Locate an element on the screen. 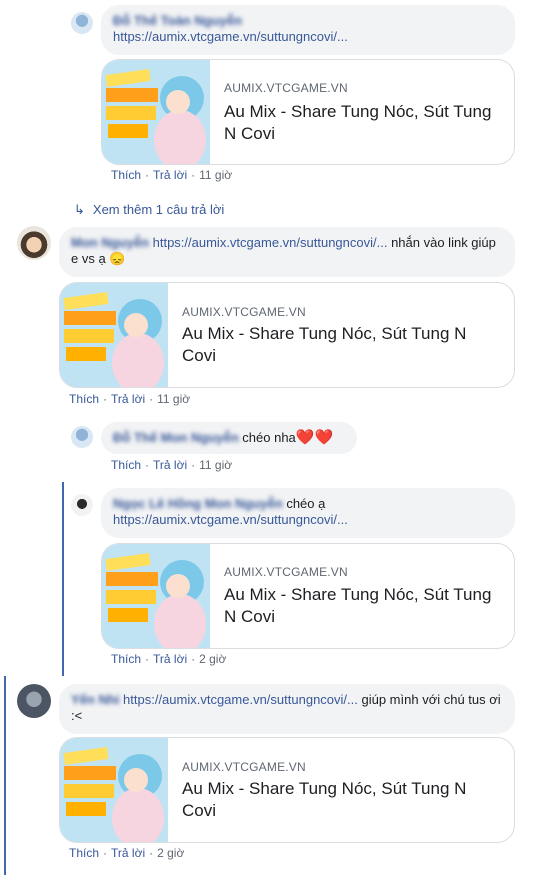 The width and height of the screenshot is (556, 875). comment-author: Ngọc Lê Hồng Mon Nguyễn is located at coordinates (198, 503).